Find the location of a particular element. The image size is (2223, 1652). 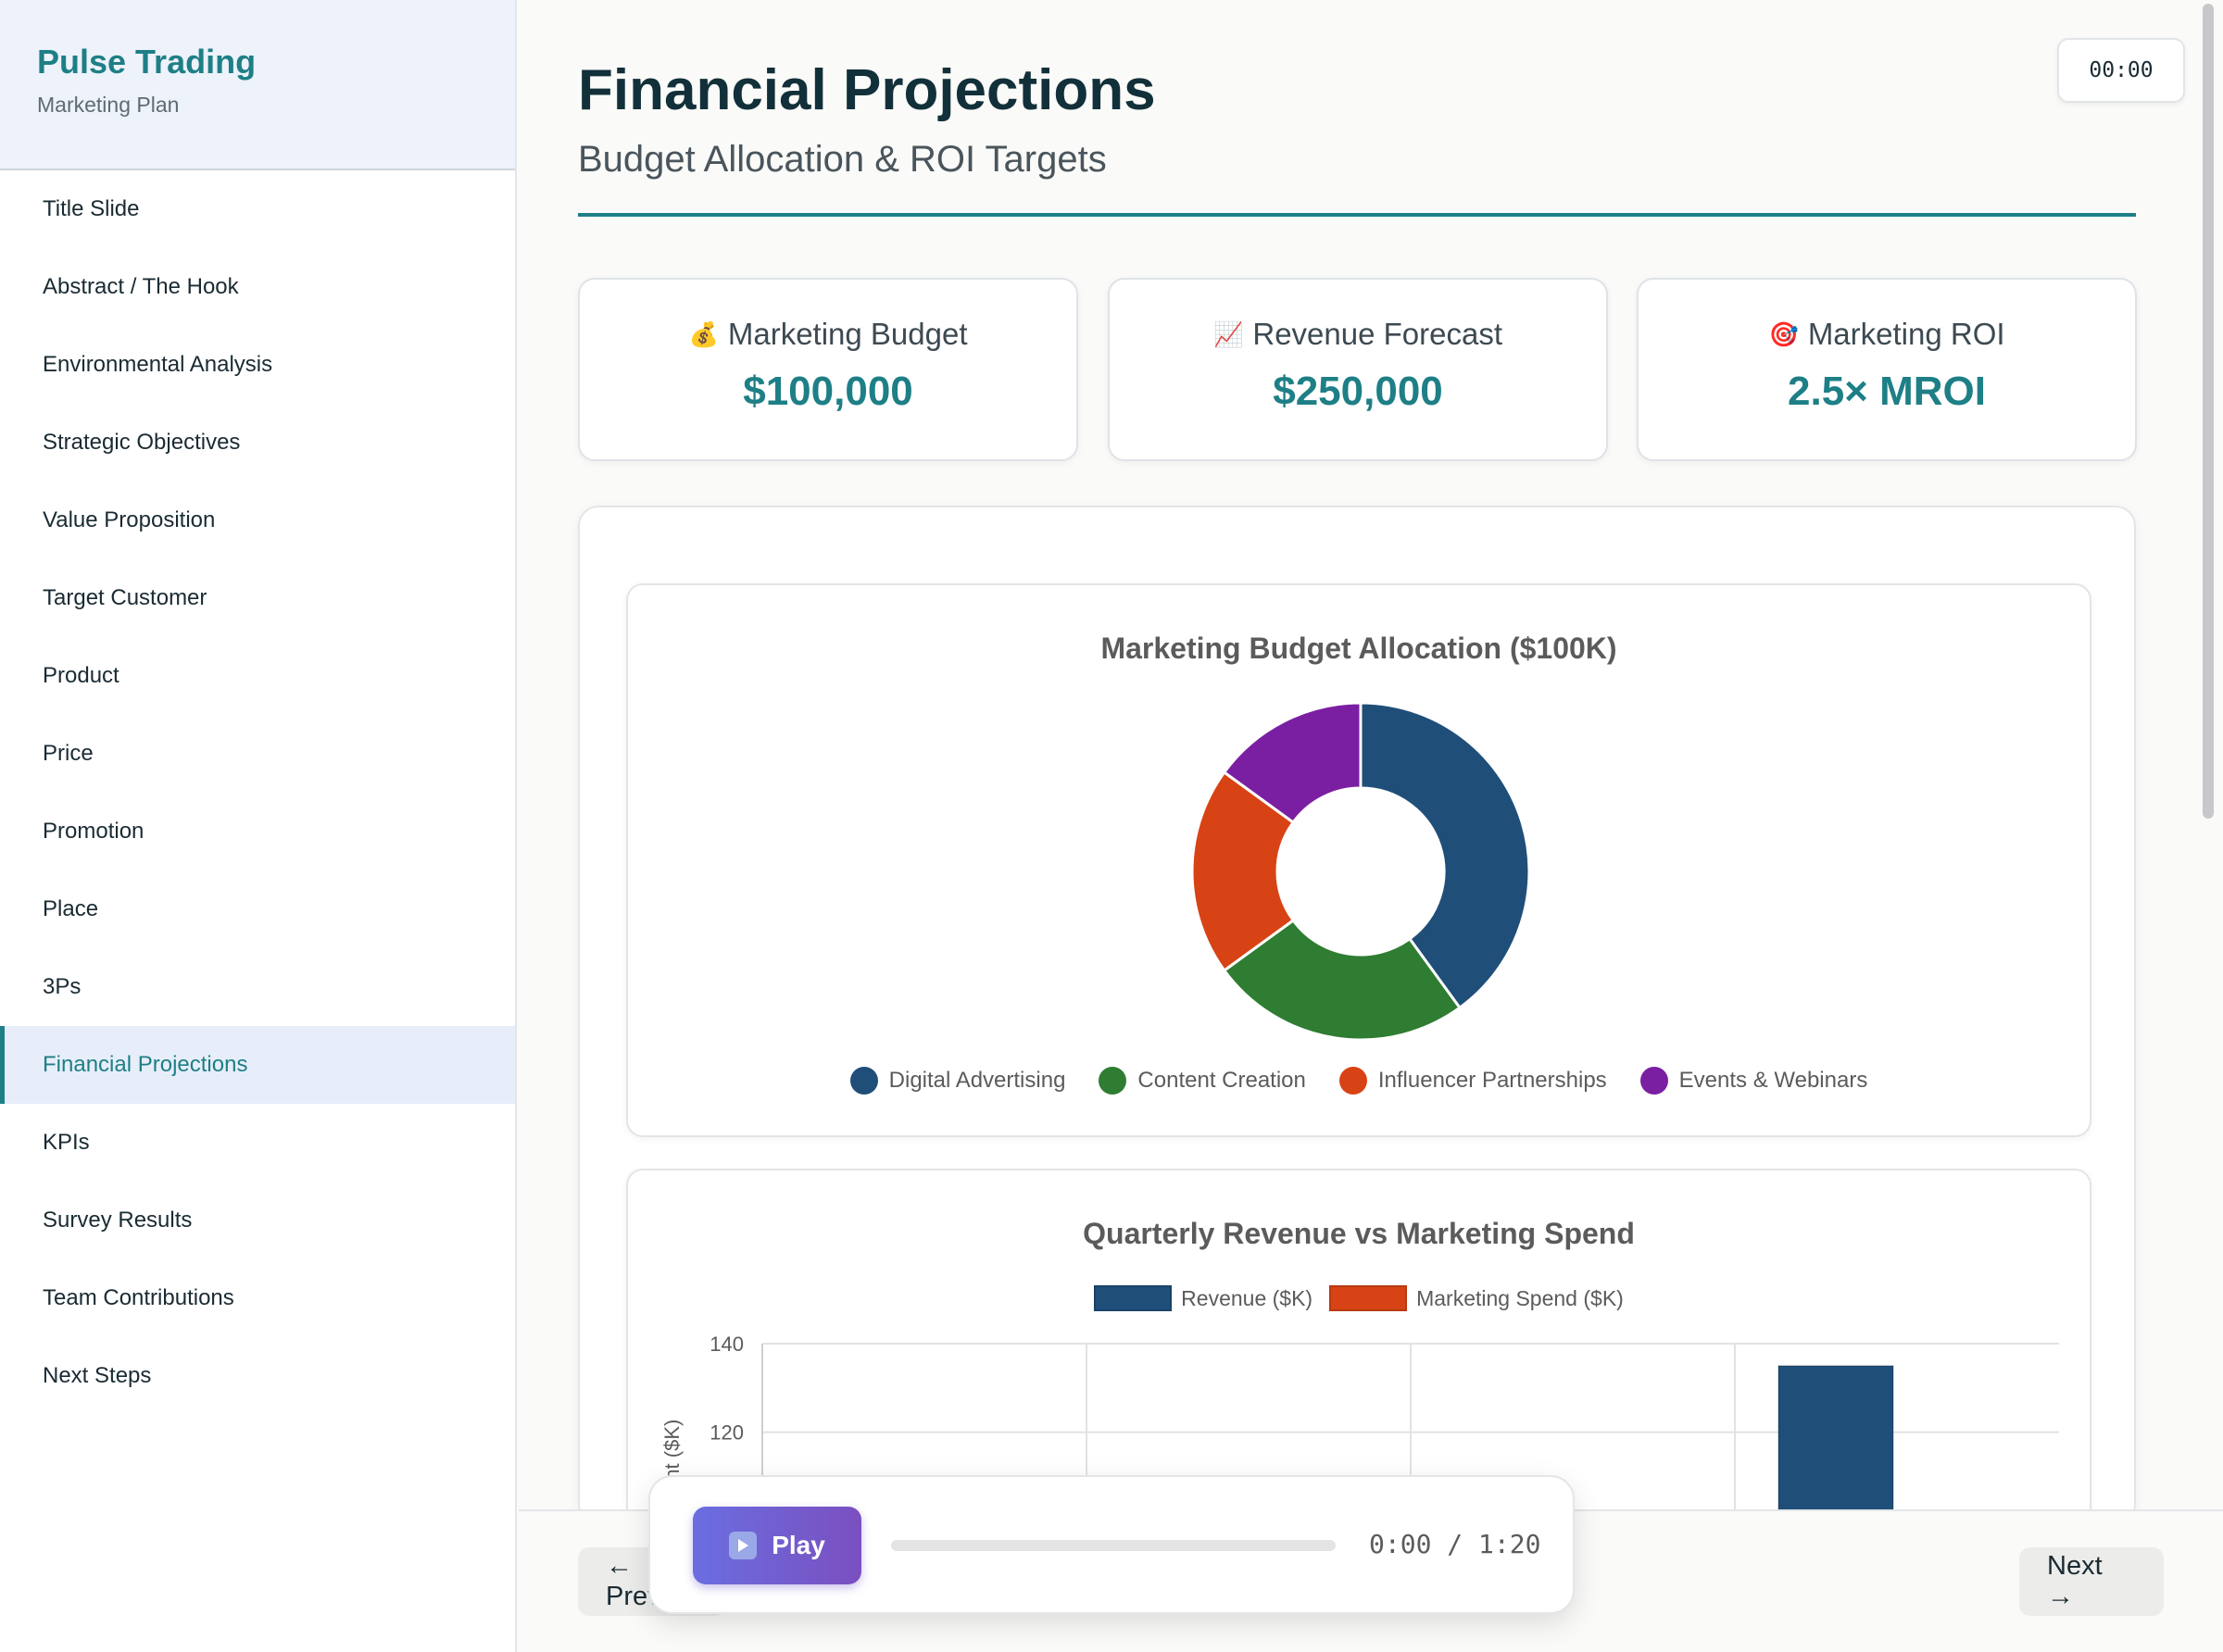

stat-value: $250,000 is located at coordinates (1358, 391).